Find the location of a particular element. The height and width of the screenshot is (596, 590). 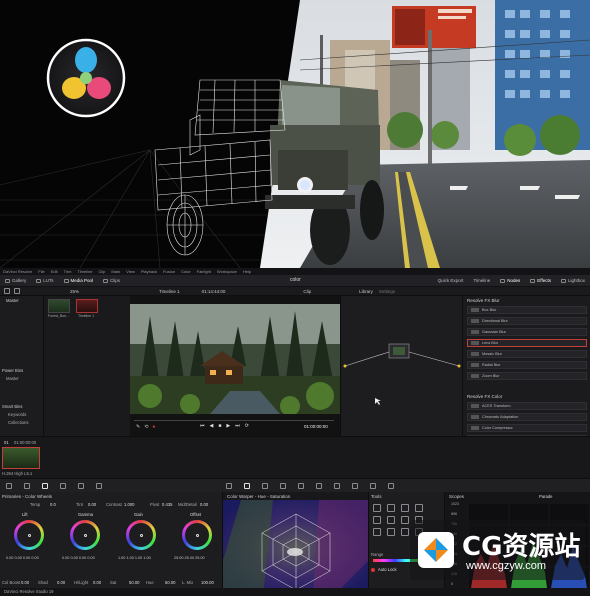

magic-mask-icon is located at coordinates (319, 485).